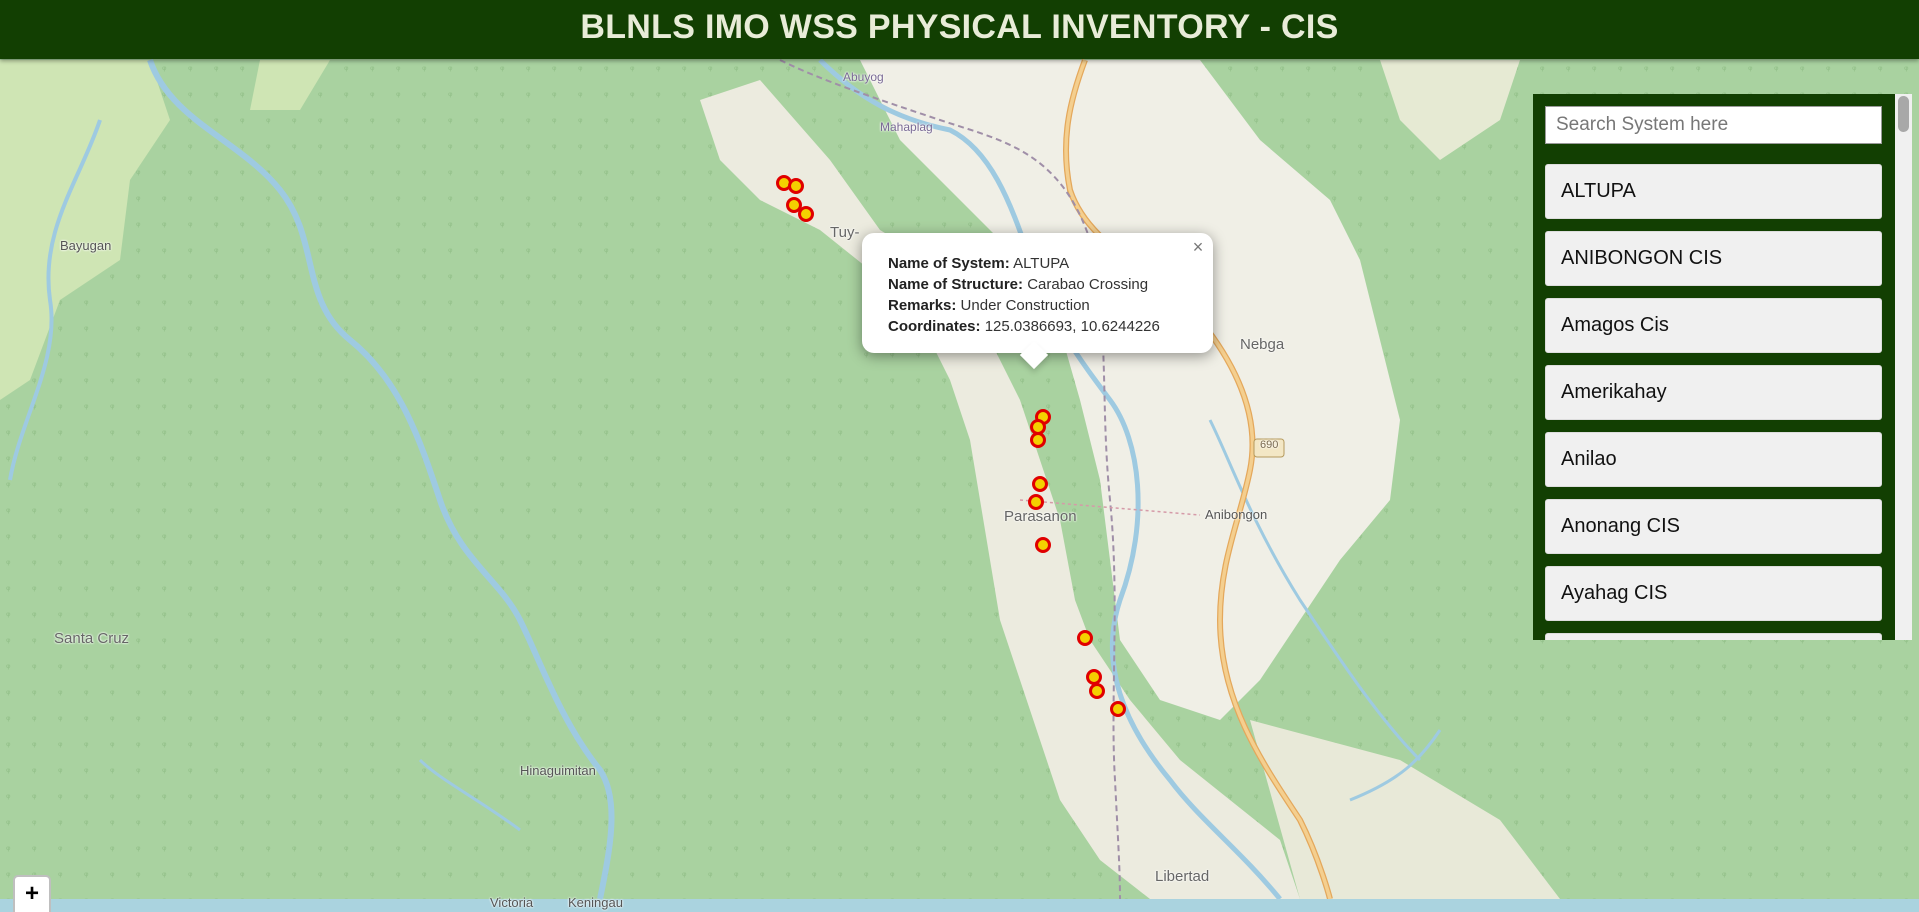 The width and height of the screenshot is (1919, 912). I want to click on system-list-item: Anonang CIS, so click(1713, 526).